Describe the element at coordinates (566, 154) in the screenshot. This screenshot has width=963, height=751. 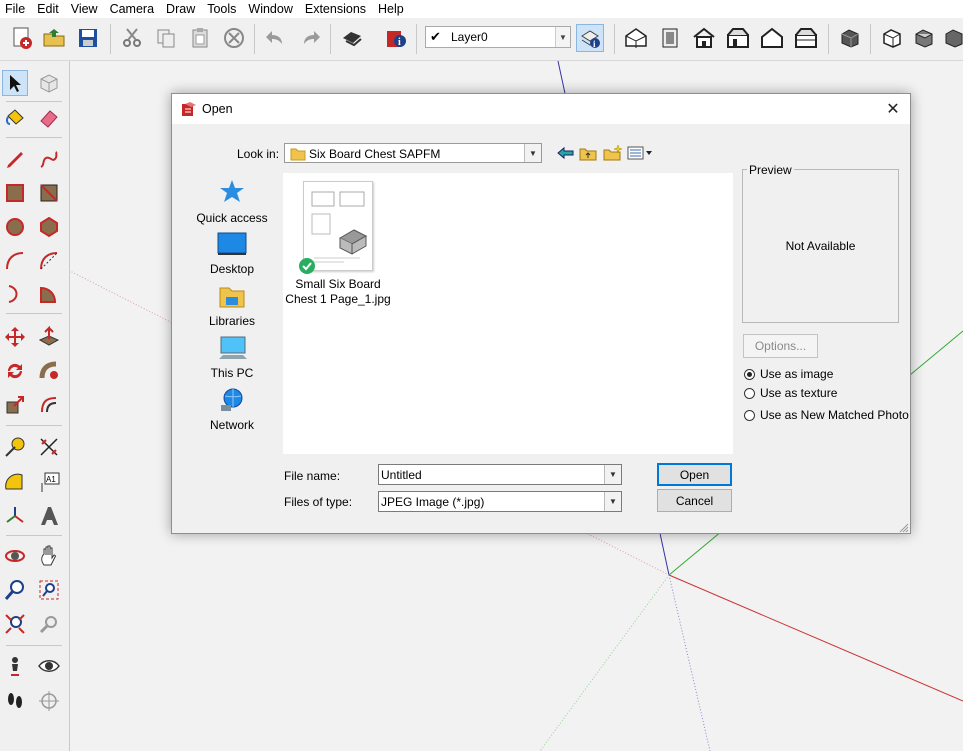
I see `back-arrow-icon` at that location.